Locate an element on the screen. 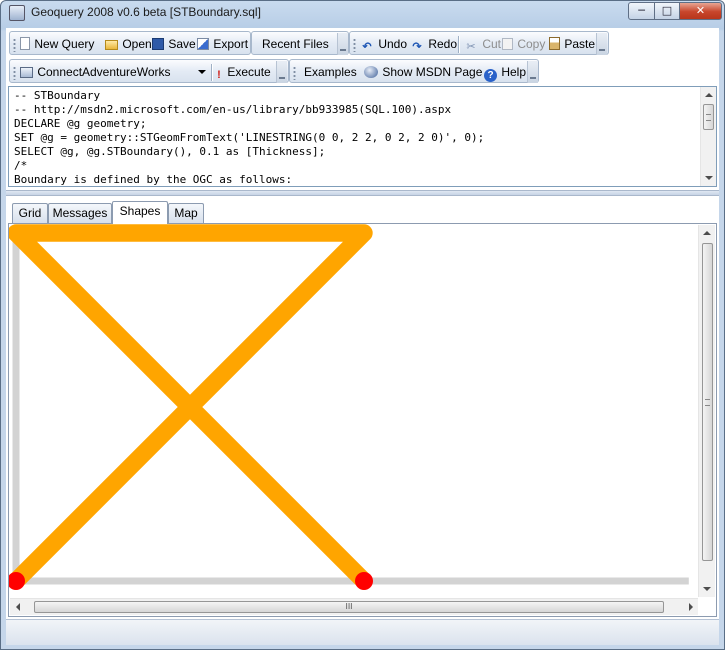 This screenshot has width=725, height=650. tab-messages: Messages is located at coordinates (80, 213).